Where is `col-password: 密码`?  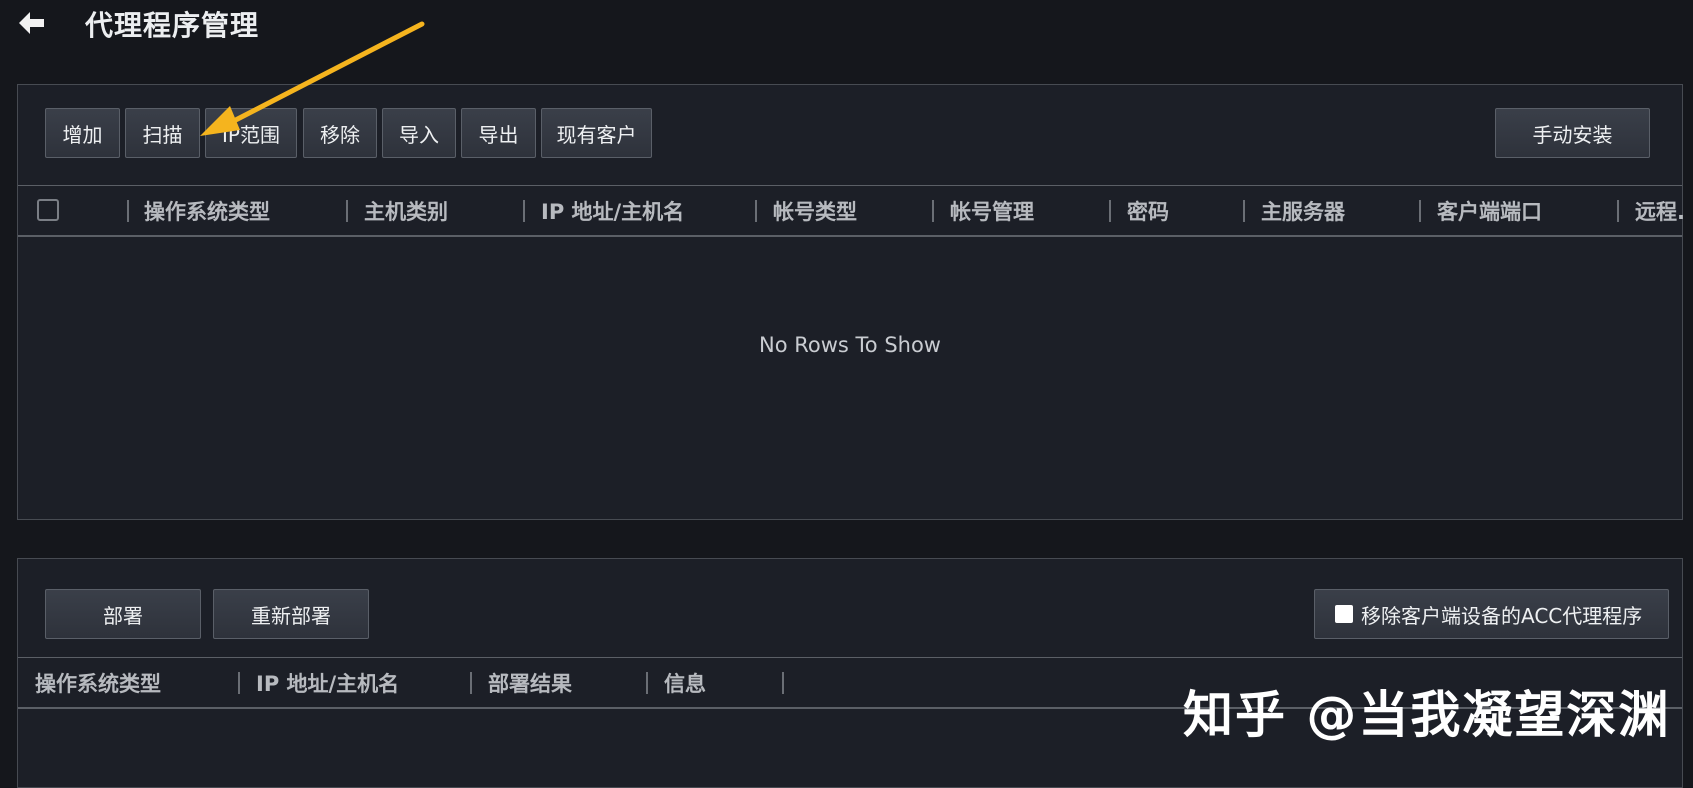 col-password: 密码 is located at coordinates (1148, 211).